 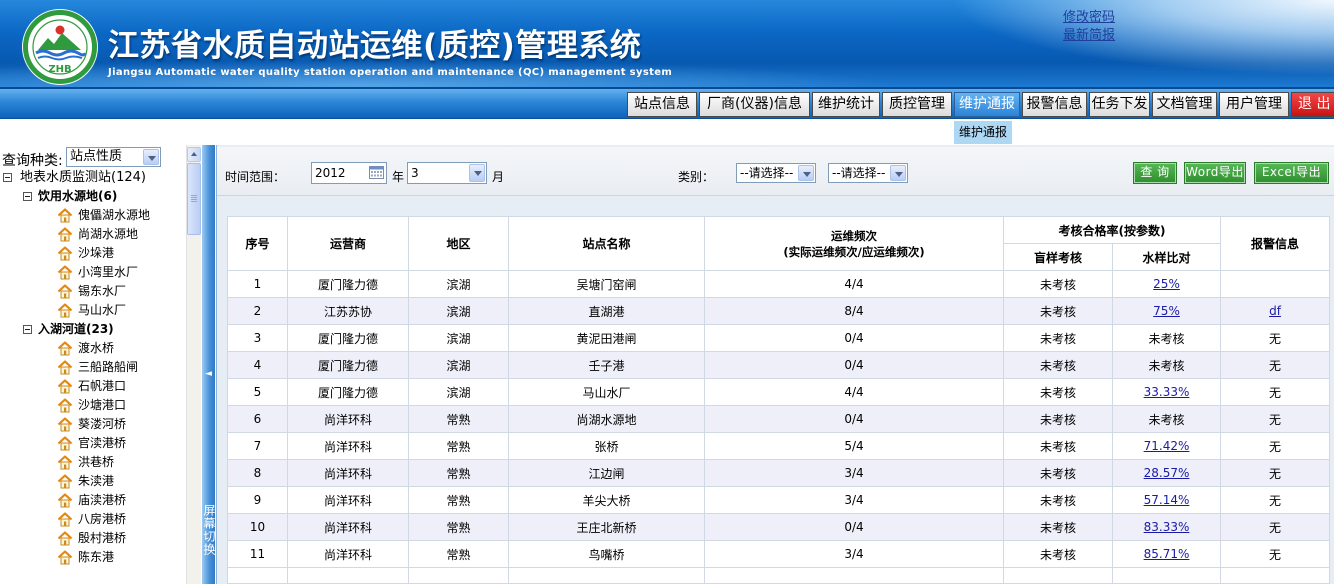 I want to click on tree-item-station: 渡水桥, so click(x=93, y=348).